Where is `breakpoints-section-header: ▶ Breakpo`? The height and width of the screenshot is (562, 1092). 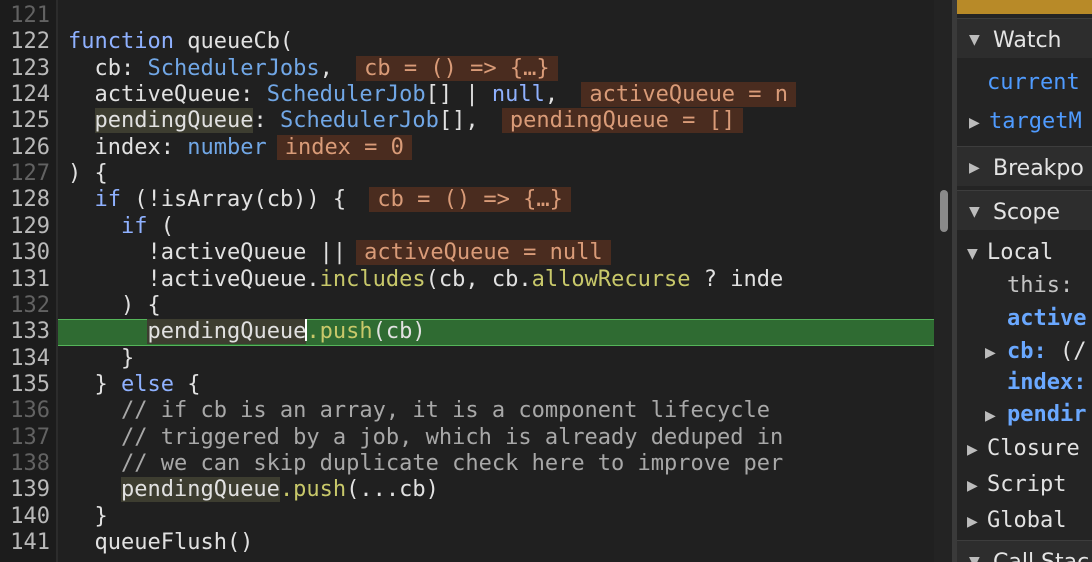
breakpoints-section-header: ▶ Breakpo is located at coordinates (1024, 166).